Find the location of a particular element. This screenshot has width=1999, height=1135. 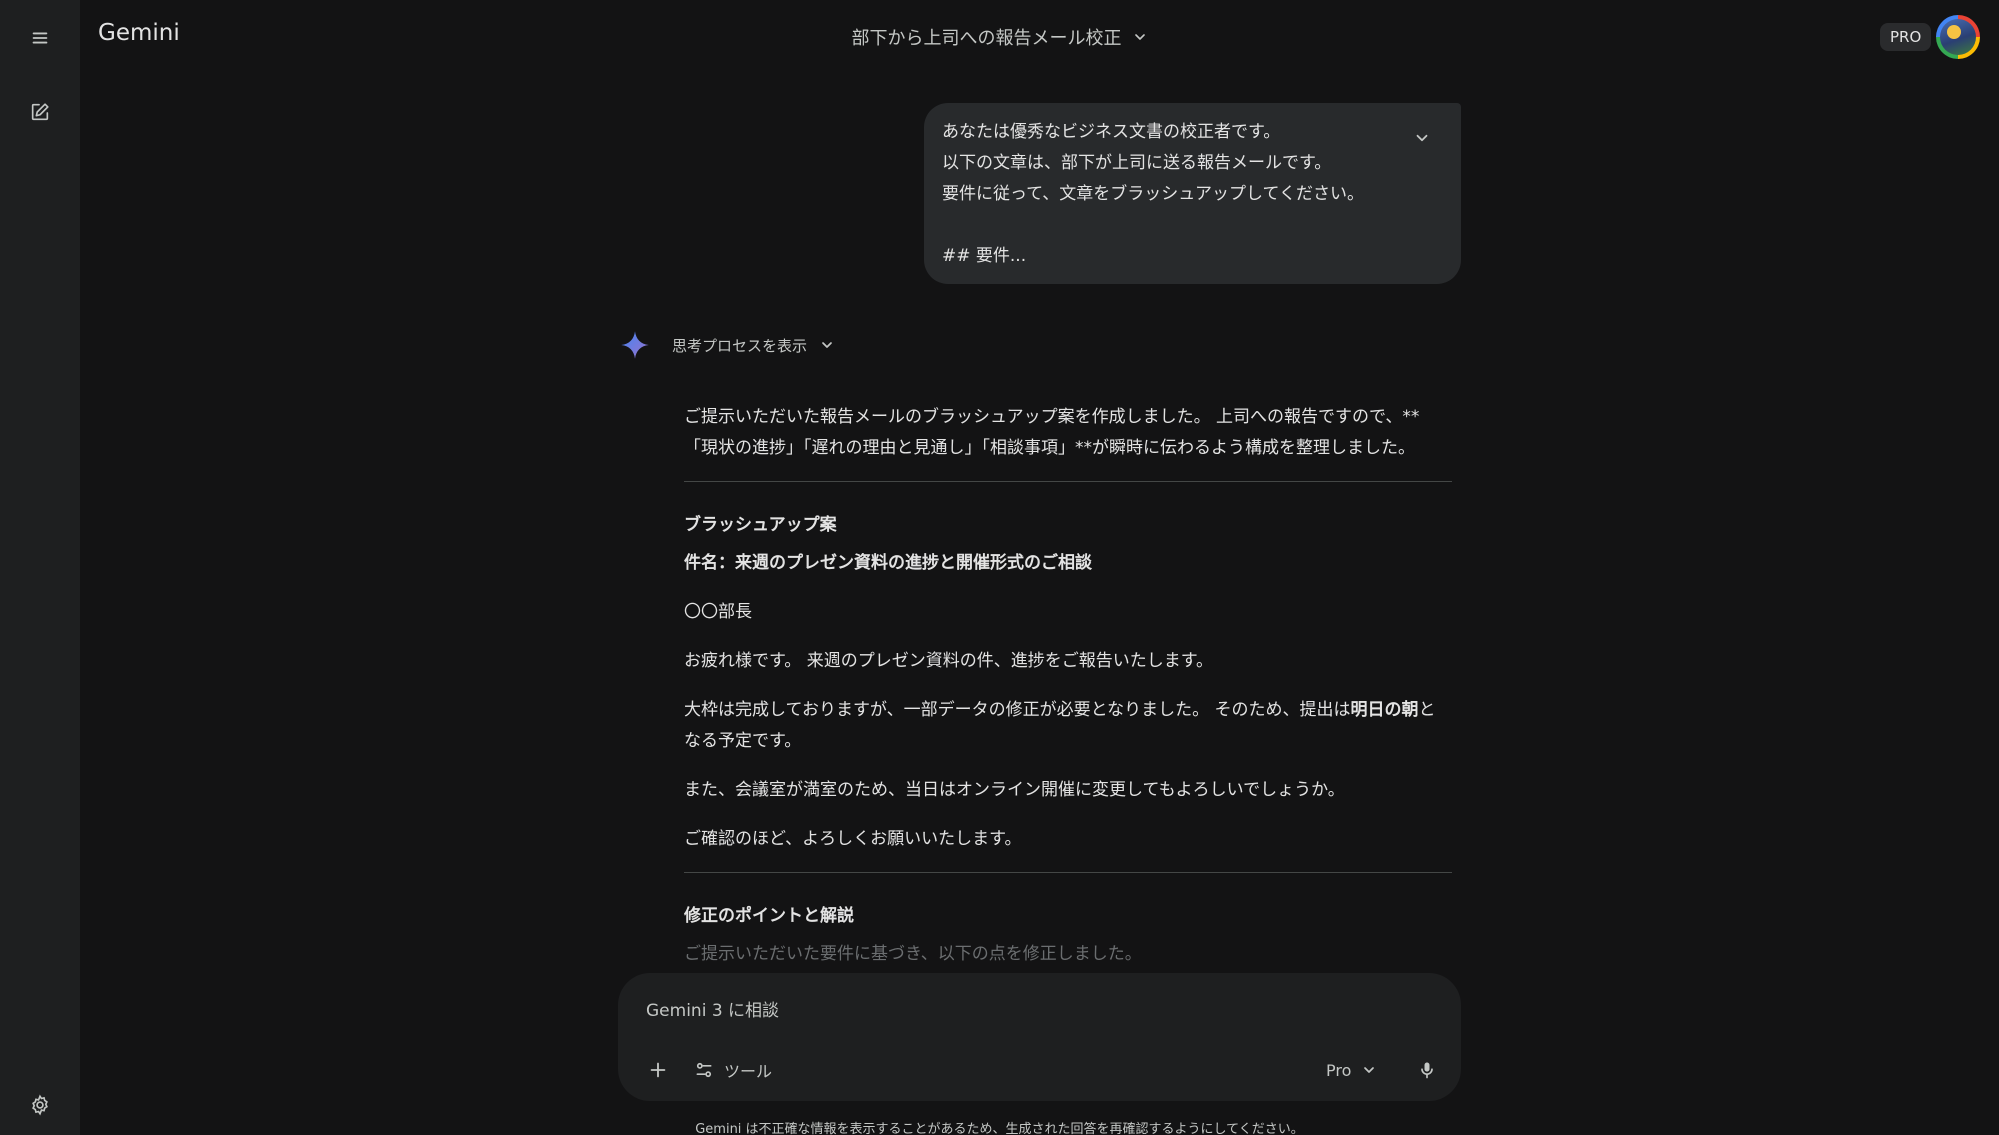

show-thinking-label: 思考プロセスを表示 is located at coordinates (740, 345).